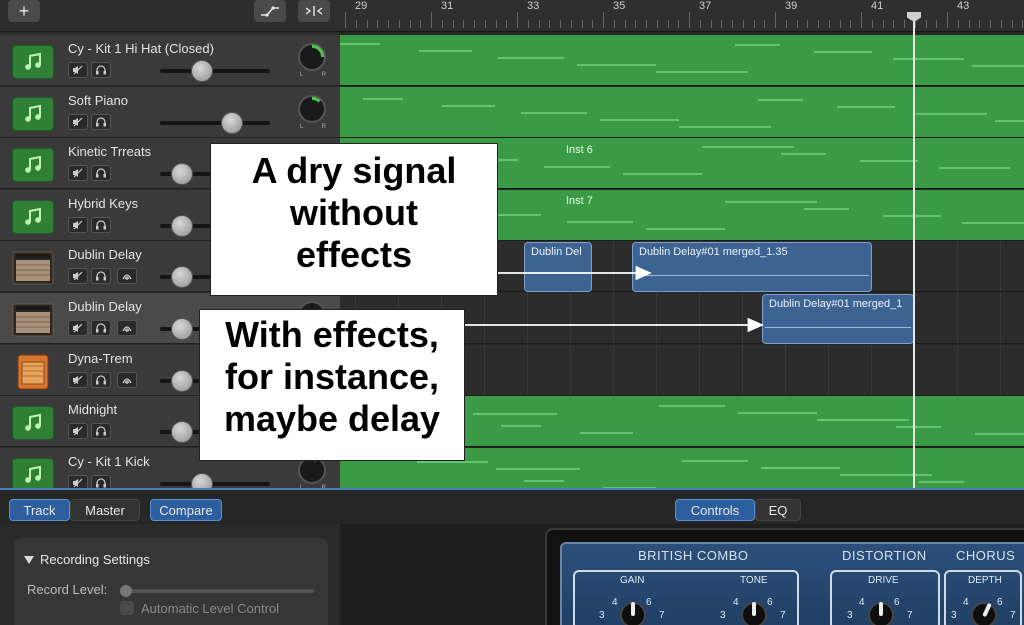  I want to click on gain-knob, so click(633, 613).